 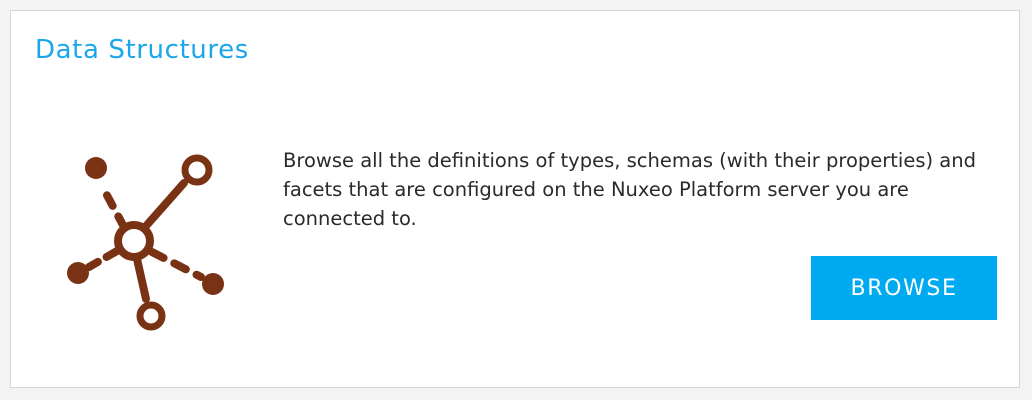 What do you see at coordinates (145, 242) in the screenshot?
I see `network-graph-icon` at bounding box center [145, 242].